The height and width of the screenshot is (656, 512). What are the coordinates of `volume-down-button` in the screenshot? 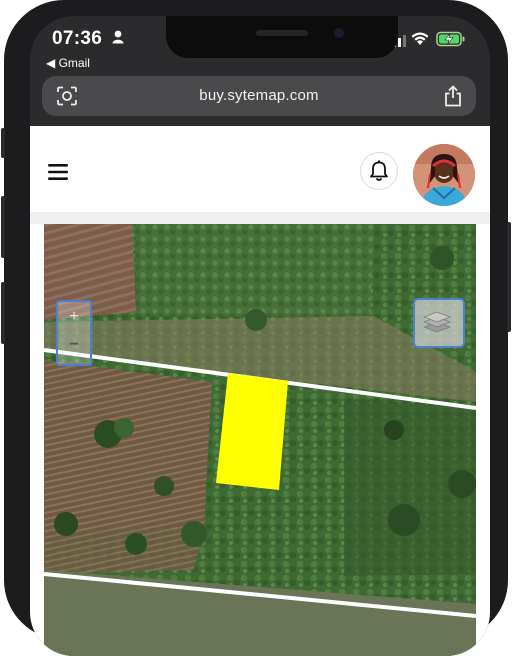 It's located at (3, 313).